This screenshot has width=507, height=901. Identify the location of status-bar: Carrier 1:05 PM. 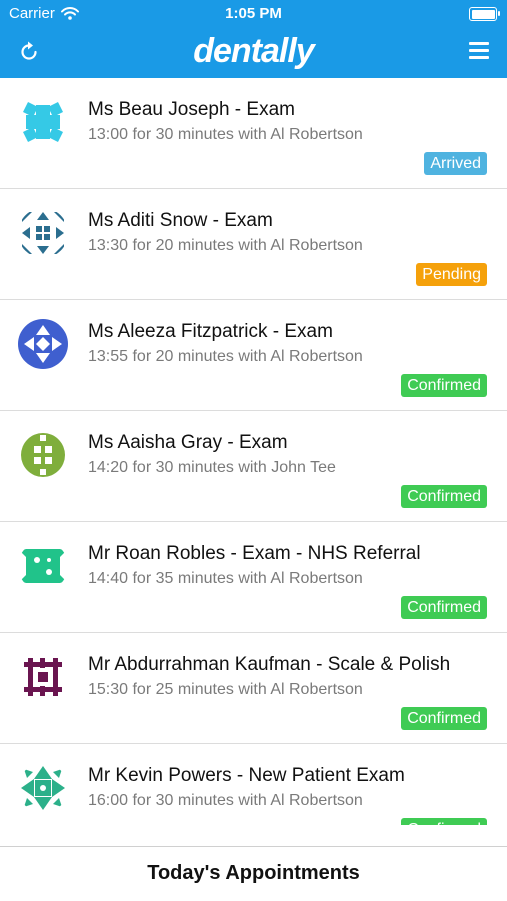
(253, 14).